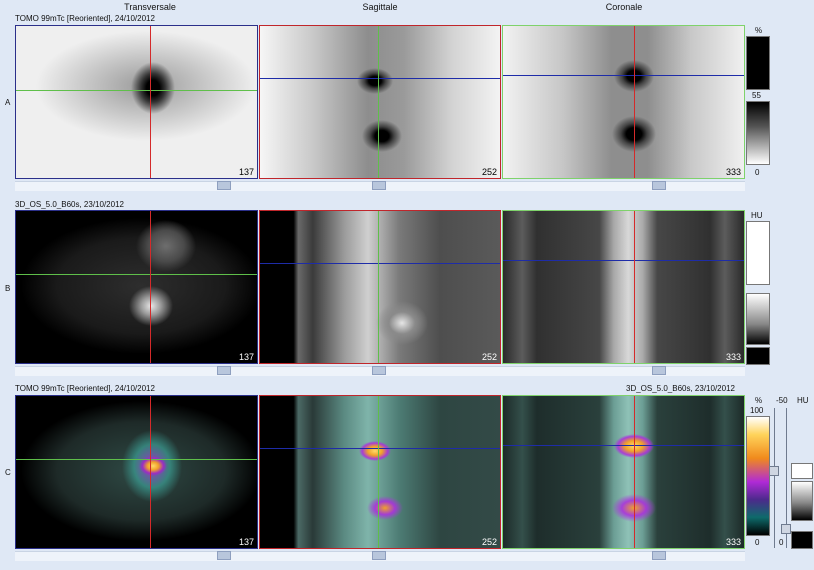 Image resolution: width=814 pixels, height=570 pixels. What do you see at coordinates (774, 478) in the screenshot?
I see `scale-c-pct-slider-track` at bounding box center [774, 478].